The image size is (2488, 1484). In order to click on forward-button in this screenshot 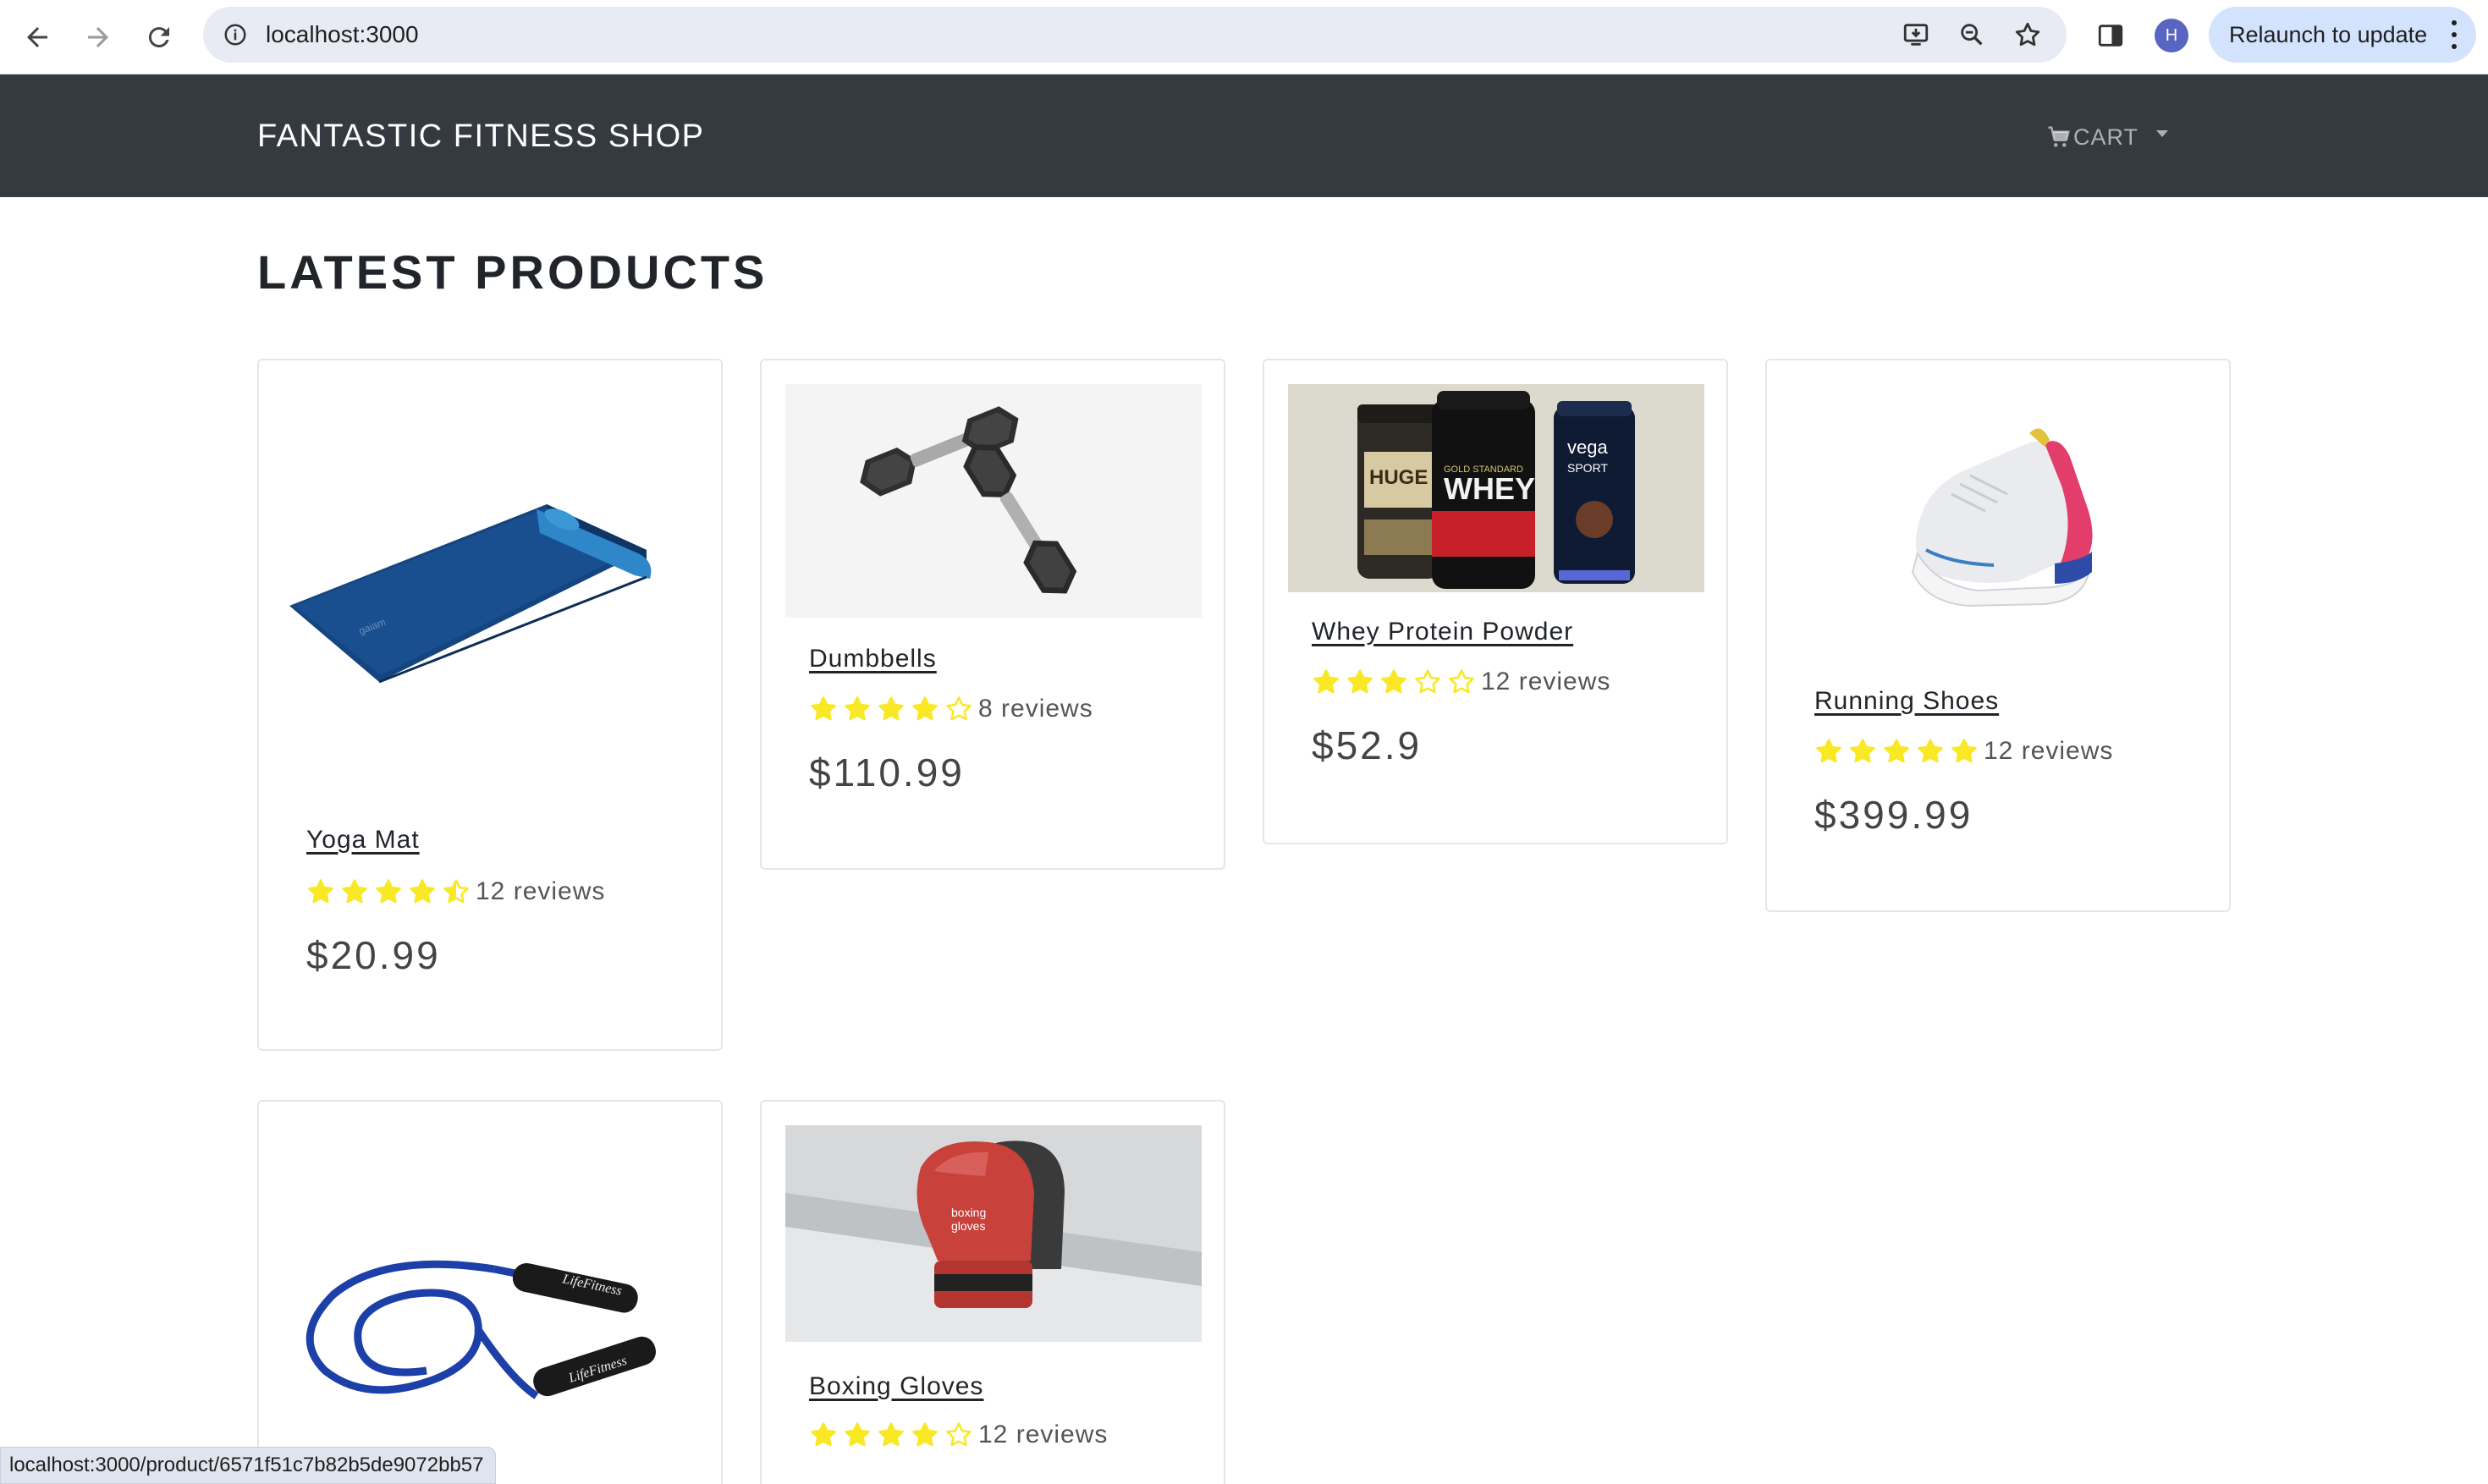, I will do `click(98, 37)`.